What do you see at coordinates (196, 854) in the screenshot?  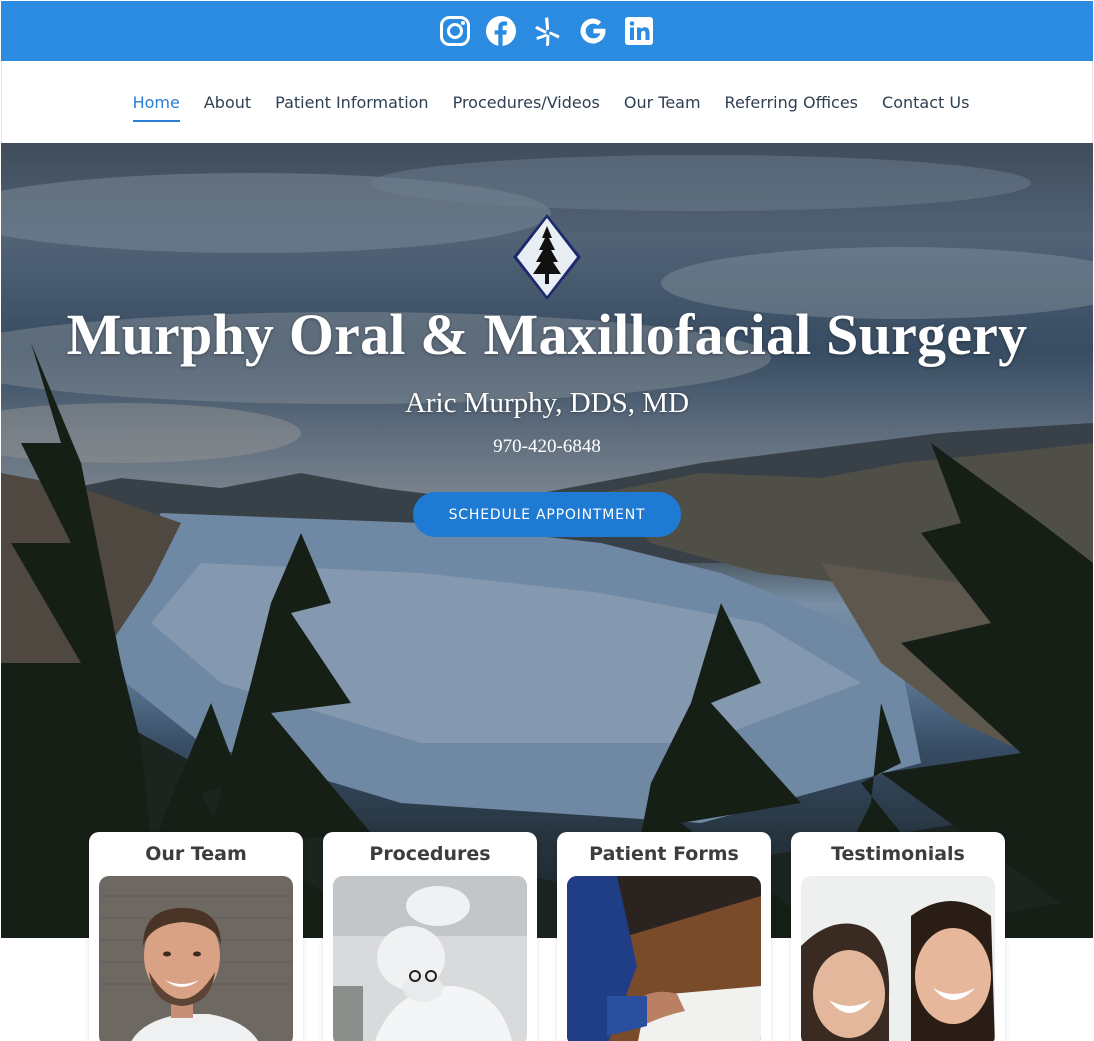 I see `card-title: Our Team` at bounding box center [196, 854].